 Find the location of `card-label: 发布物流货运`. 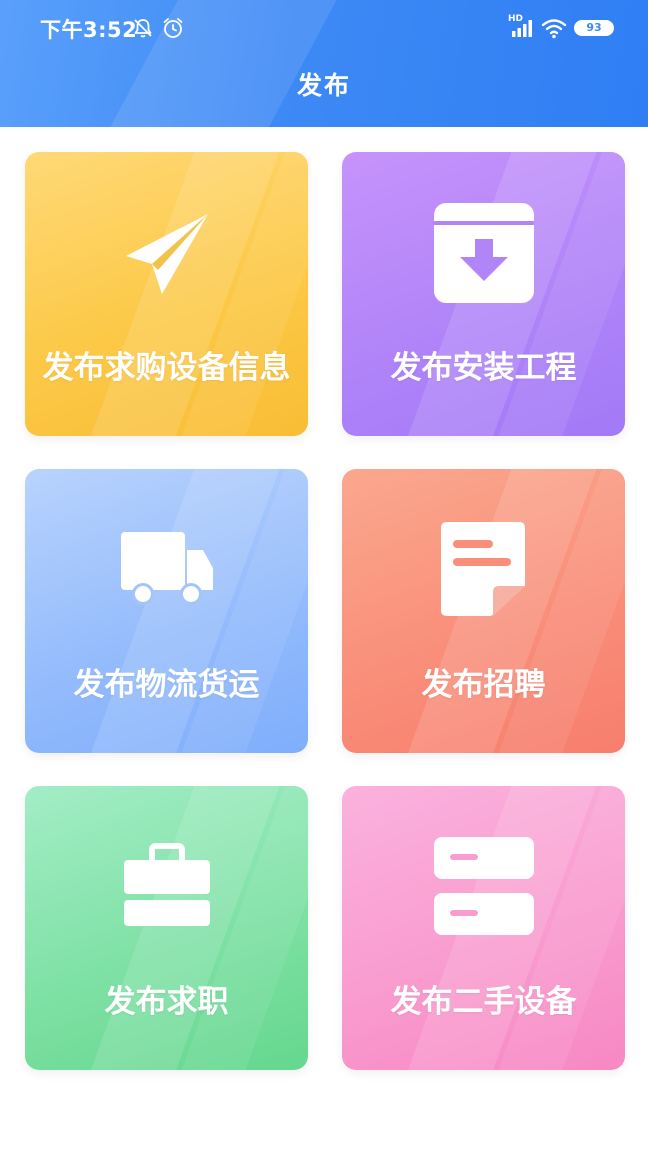

card-label: 发布物流货运 is located at coordinates (166, 685).